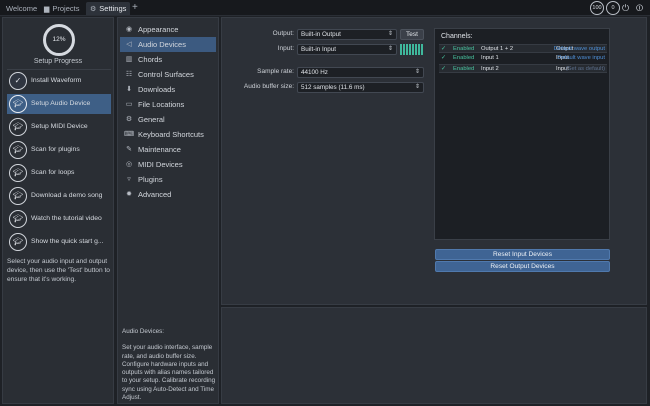  What do you see at coordinates (129, 74) in the screenshot?
I see `control-surface-icon: ☷` at bounding box center [129, 74].